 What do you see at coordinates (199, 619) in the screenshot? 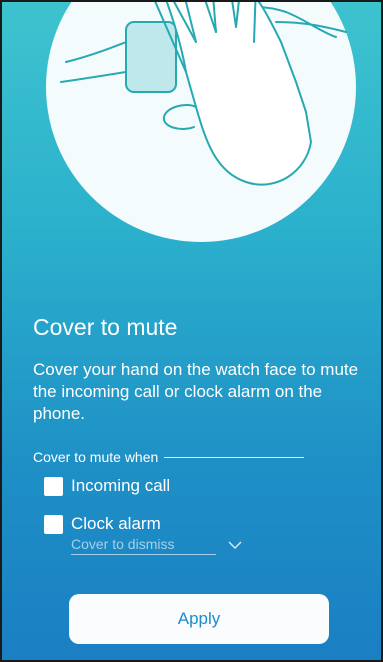
I see `apply-button: Apply` at bounding box center [199, 619].